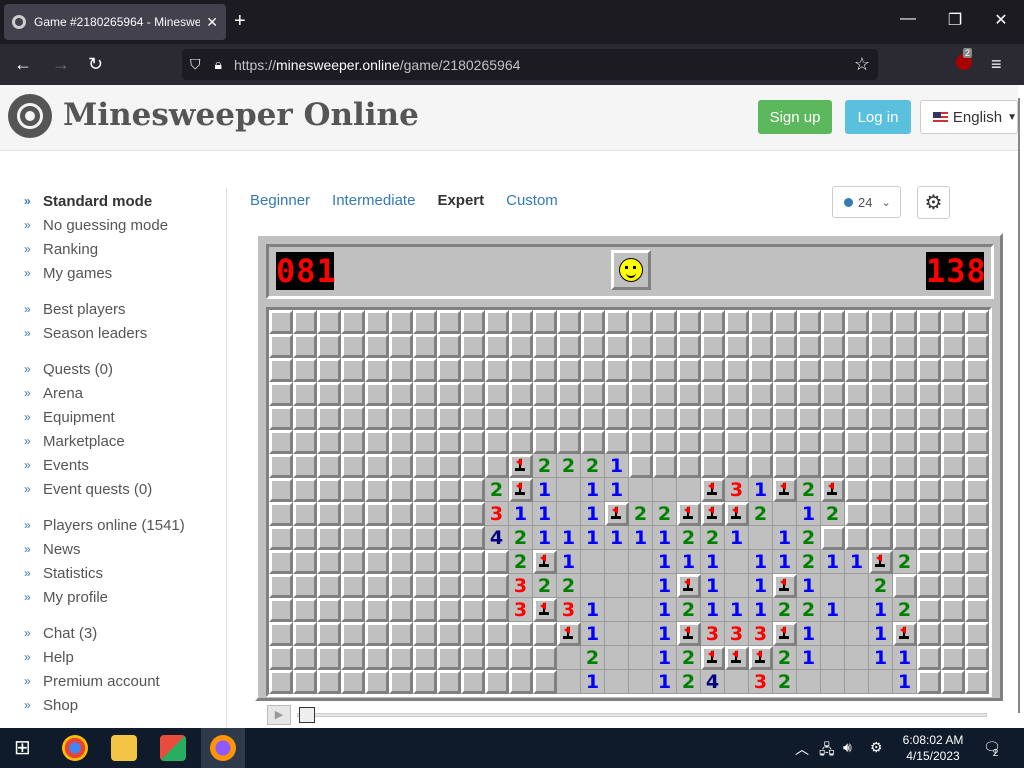 The height and width of the screenshot is (768, 1024). Describe the element at coordinates (862, 64) in the screenshot. I see `bookmark-star-icon: ☆` at that location.